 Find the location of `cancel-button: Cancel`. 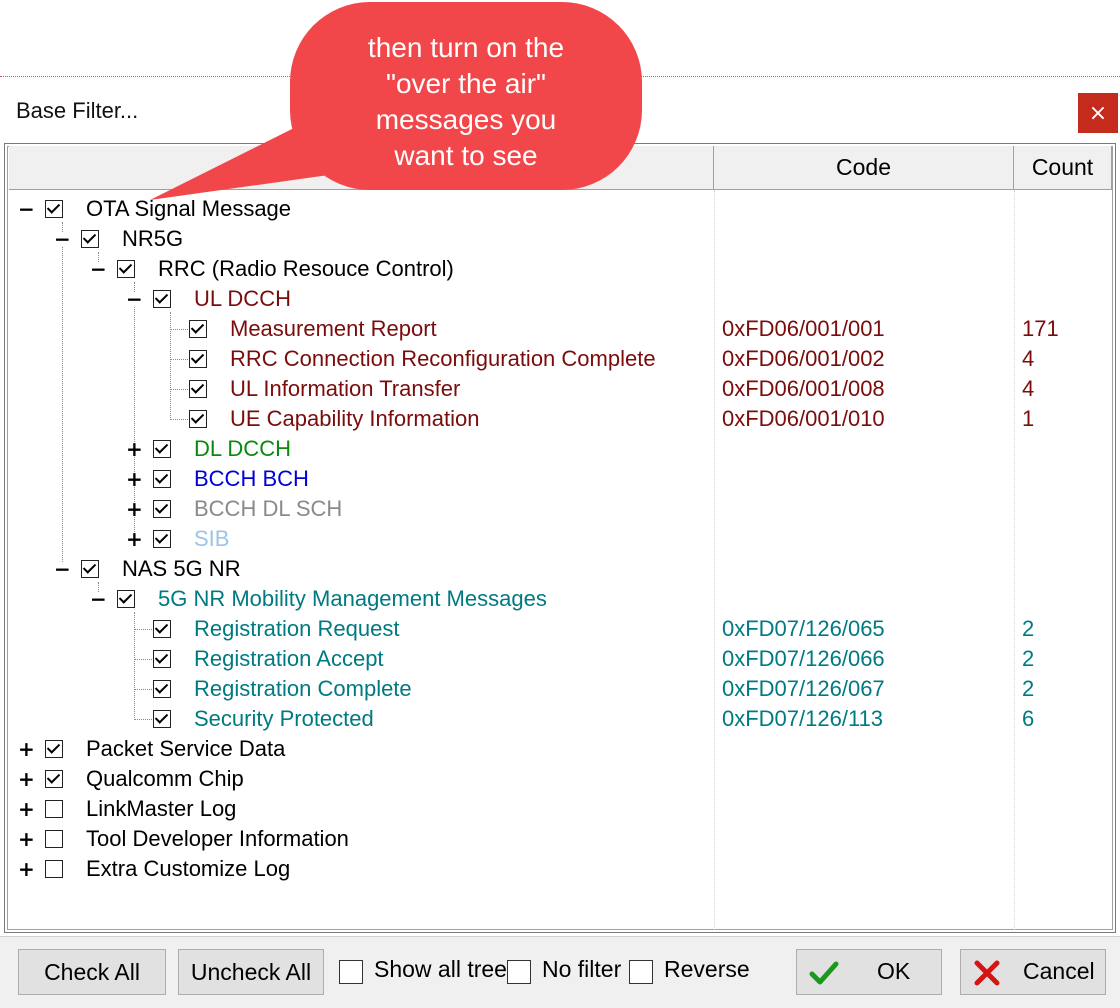

cancel-button: Cancel is located at coordinates (1033, 972).